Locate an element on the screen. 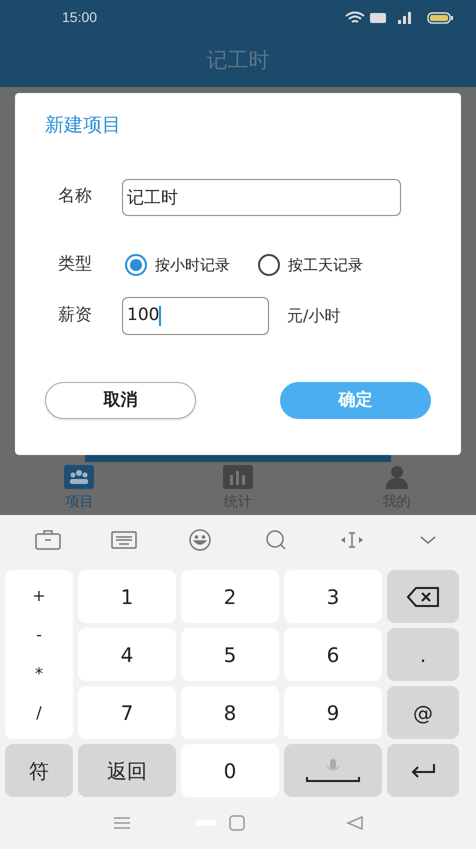 This screenshot has width=476, height=849. header-title: 记工时 is located at coordinates (238, 60).